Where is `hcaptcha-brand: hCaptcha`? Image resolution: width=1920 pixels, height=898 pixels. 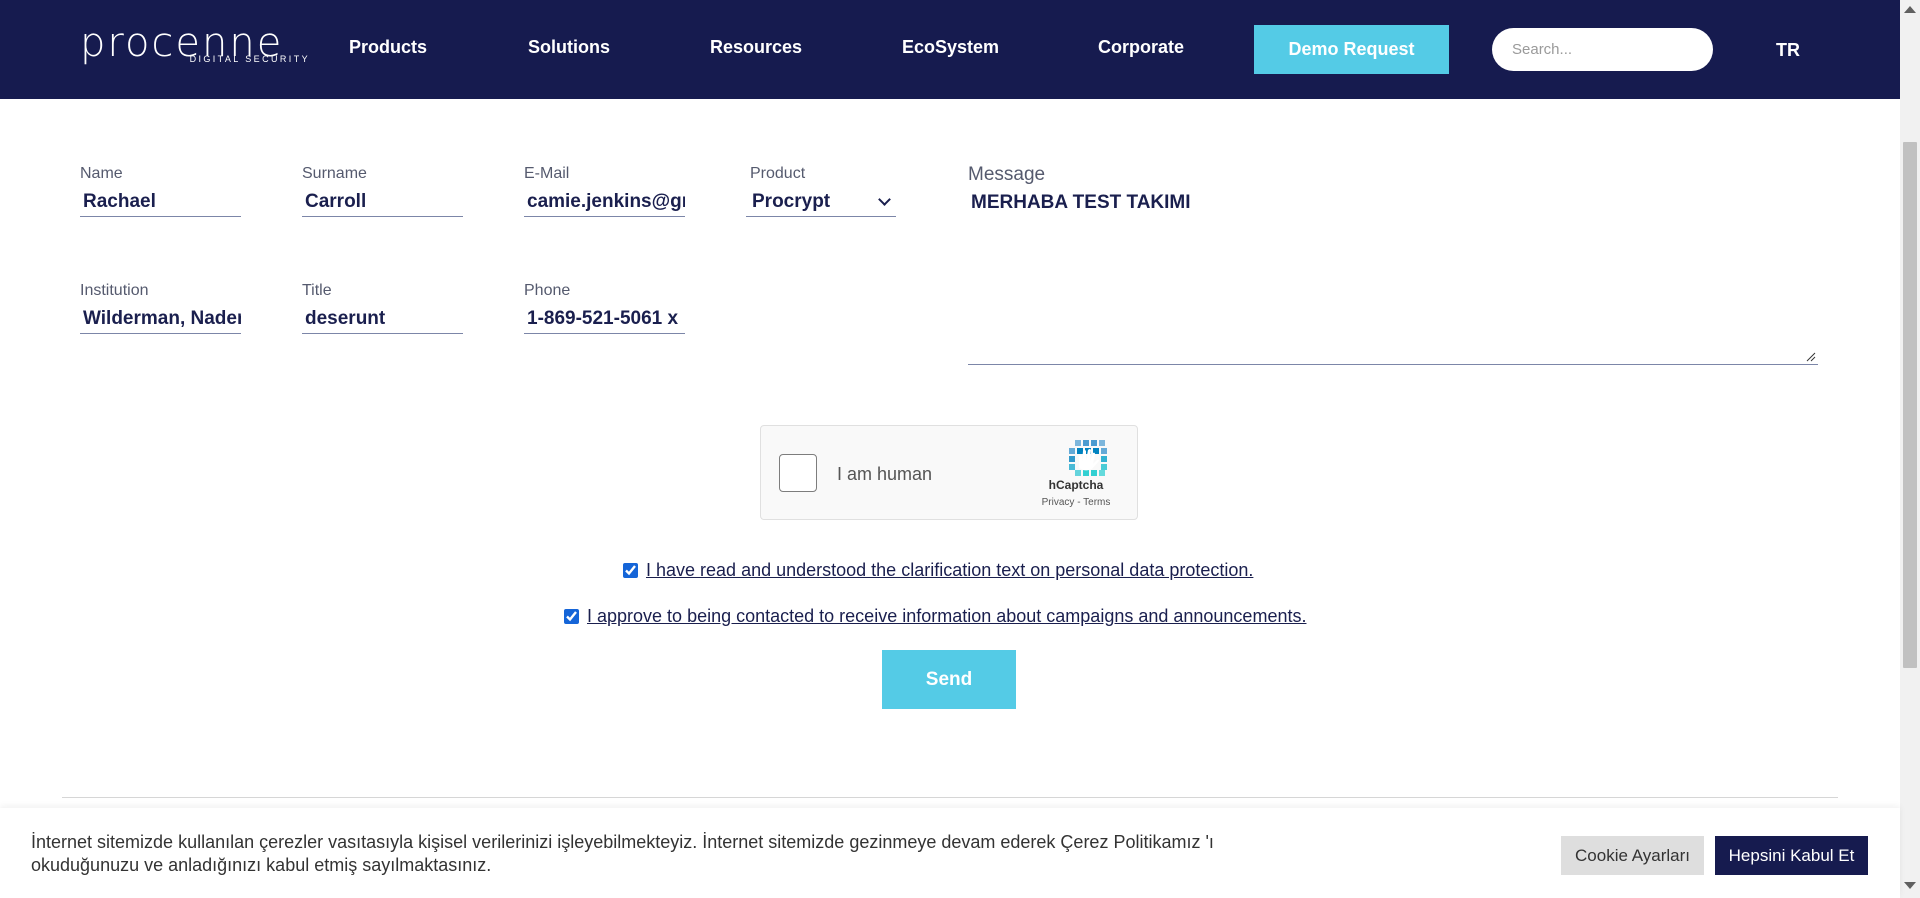
hcaptcha-brand: hCaptcha is located at coordinates (1076, 485).